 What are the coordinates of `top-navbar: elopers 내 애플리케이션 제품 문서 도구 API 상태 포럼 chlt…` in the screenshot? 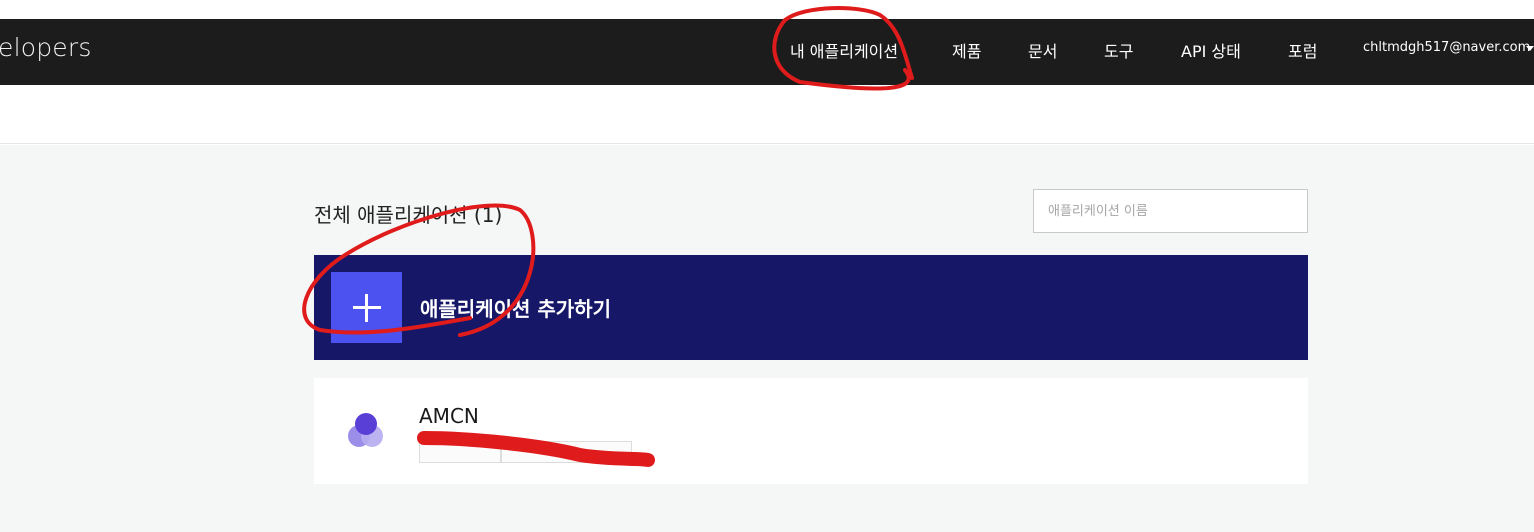 It's located at (767, 52).